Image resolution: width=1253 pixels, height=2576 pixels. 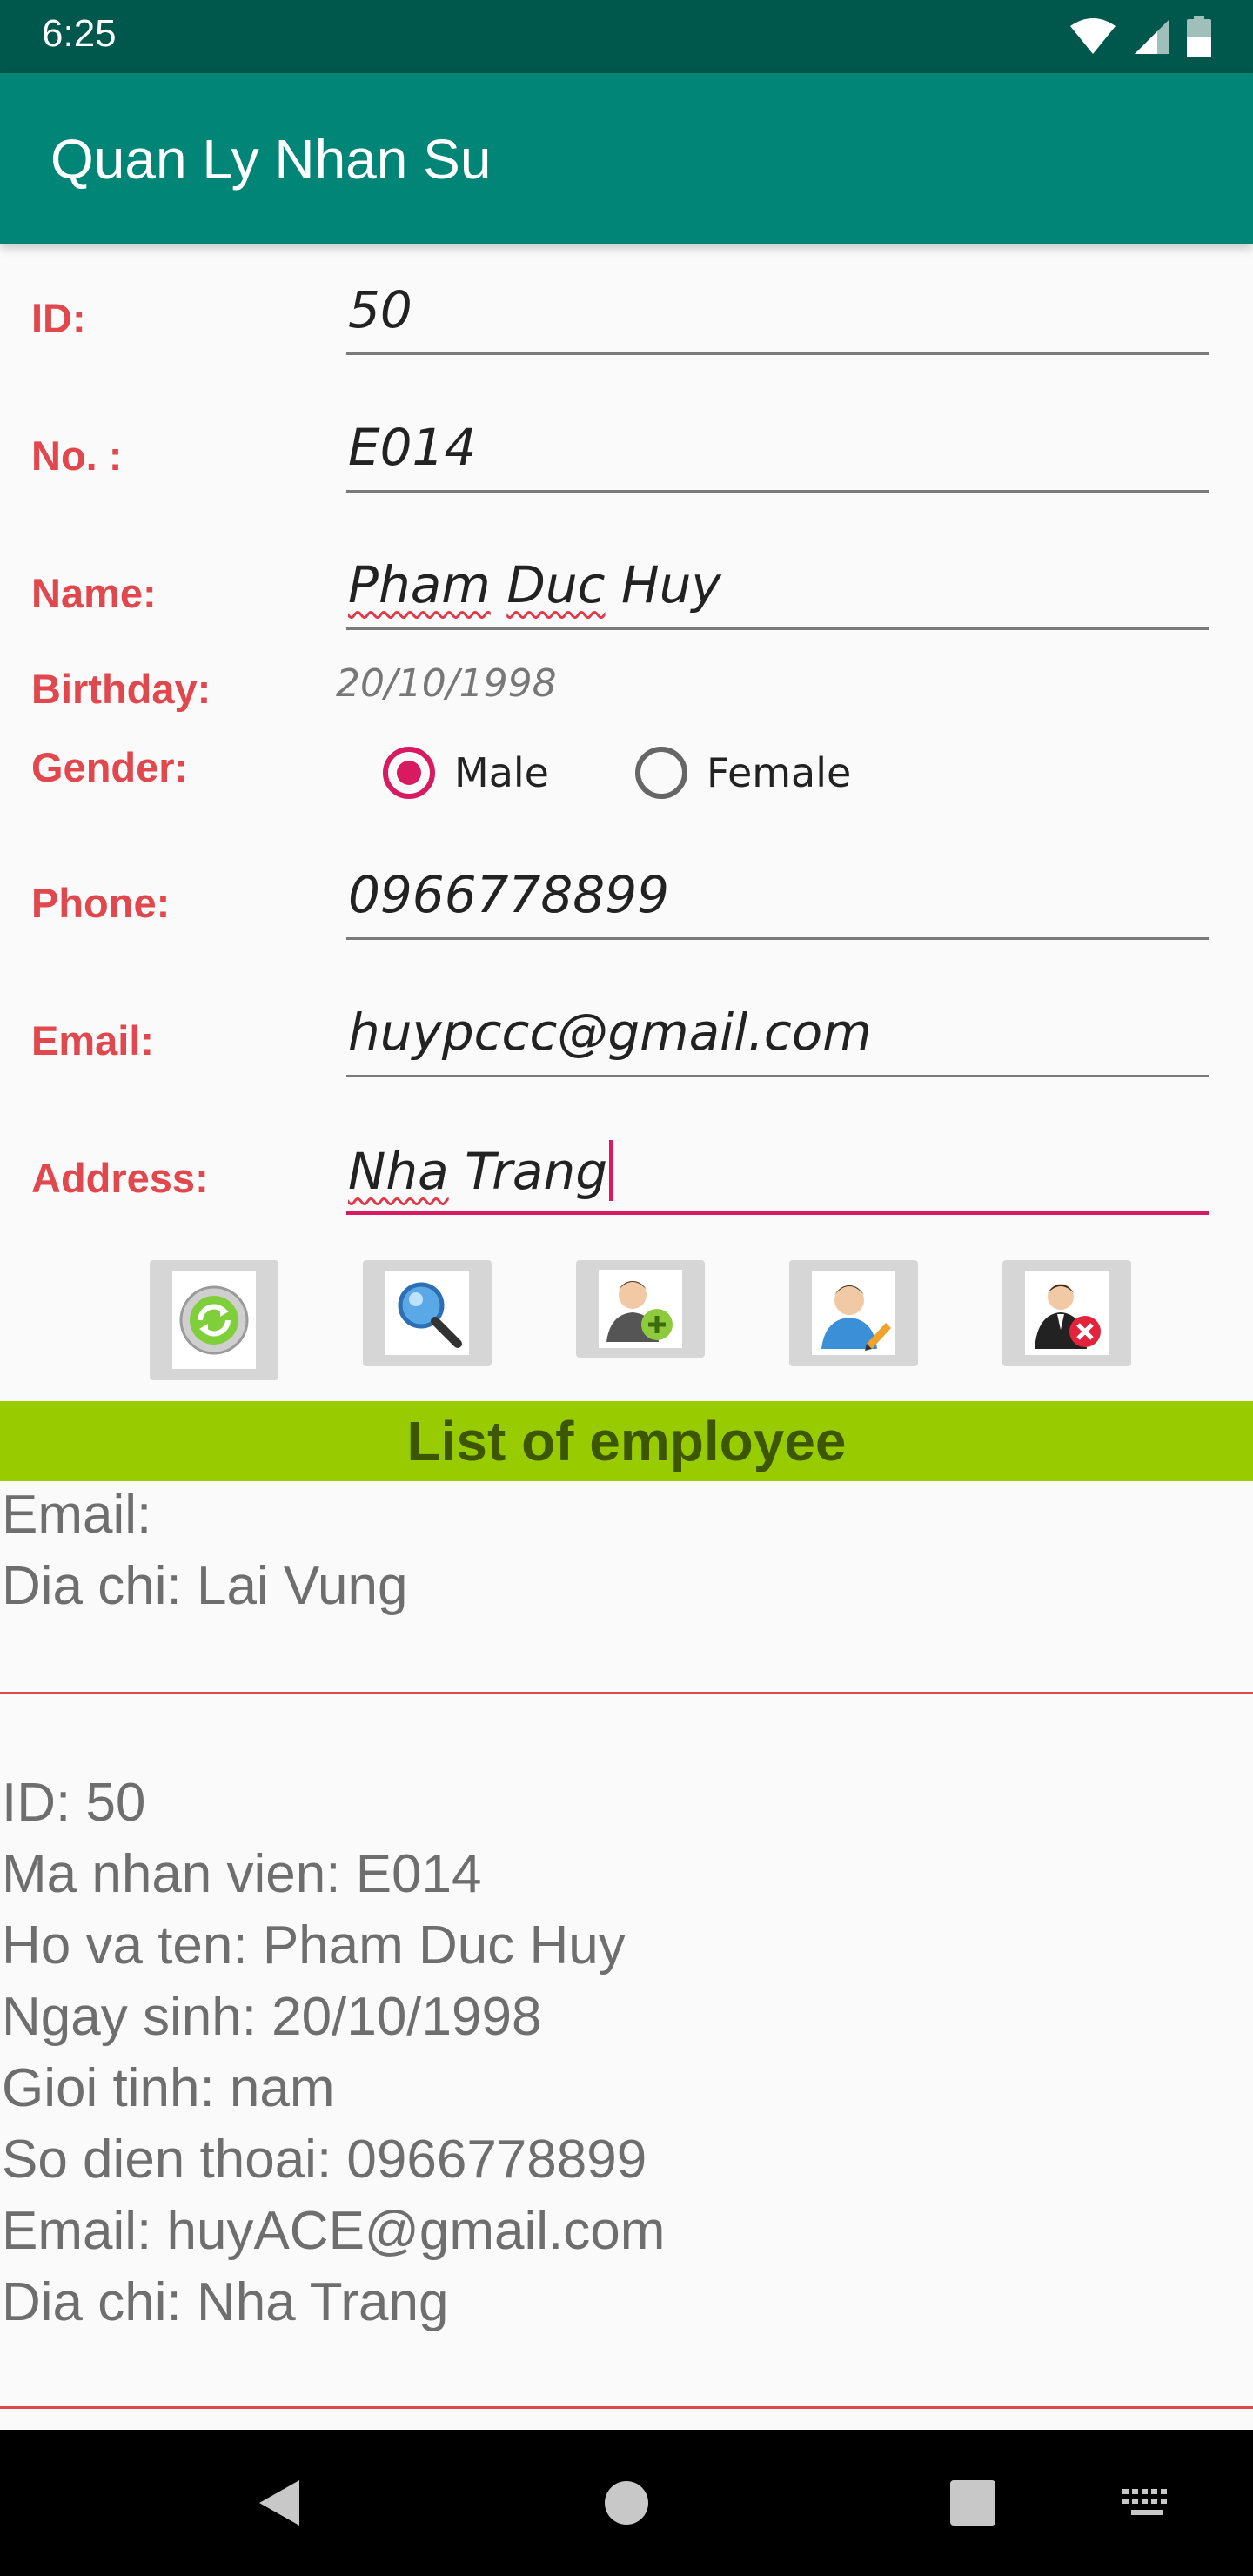 I want to click on phone-label: Phone:, so click(x=101, y=903).